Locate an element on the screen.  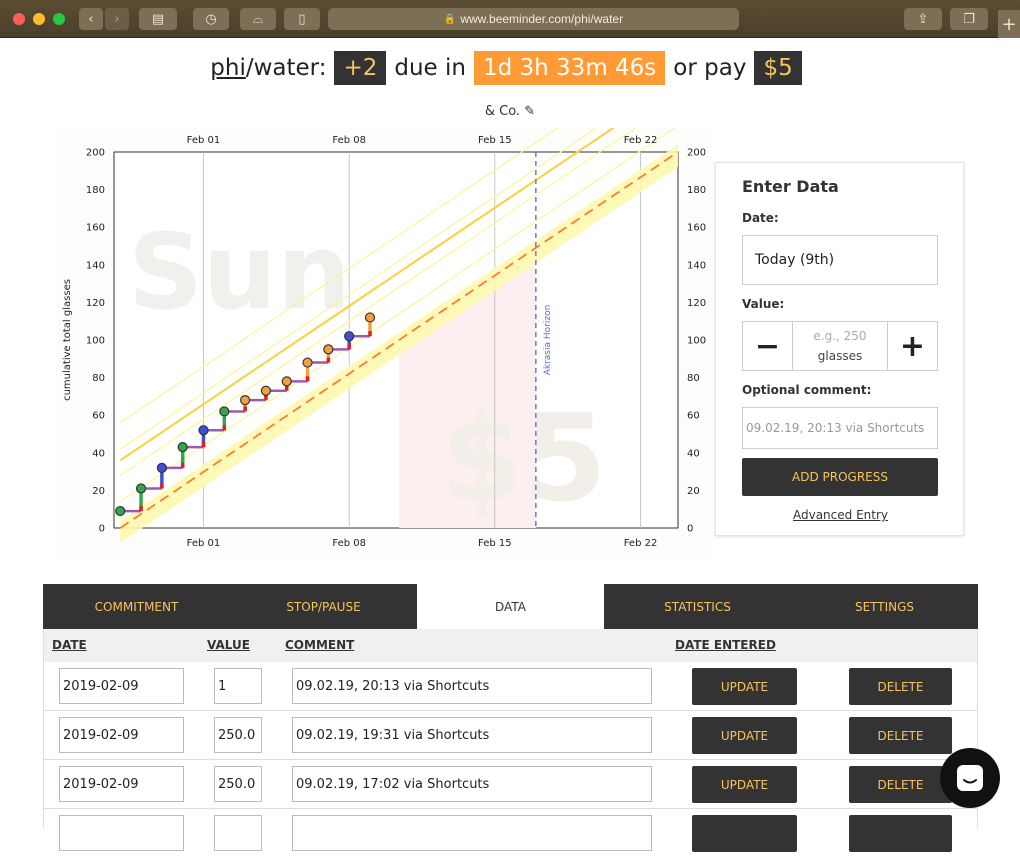
history-button: ◷ is located at coordinates (211, 19).